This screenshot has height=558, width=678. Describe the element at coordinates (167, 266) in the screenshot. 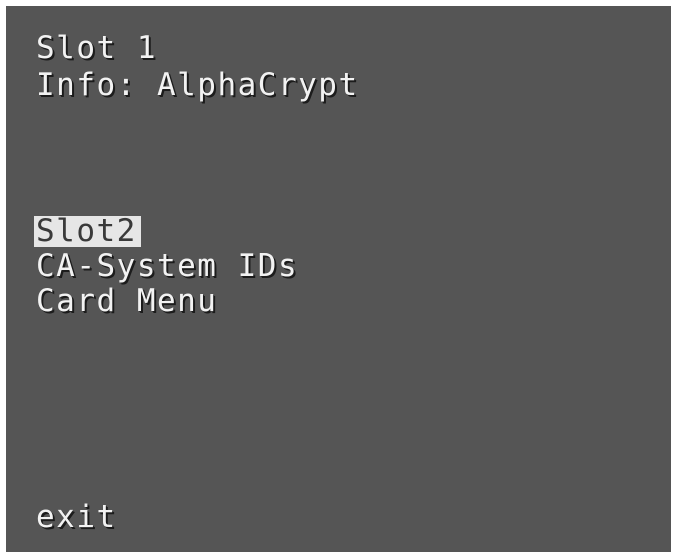

I see `menu-item-ca-system-ids: CA-System IDs` at that location.